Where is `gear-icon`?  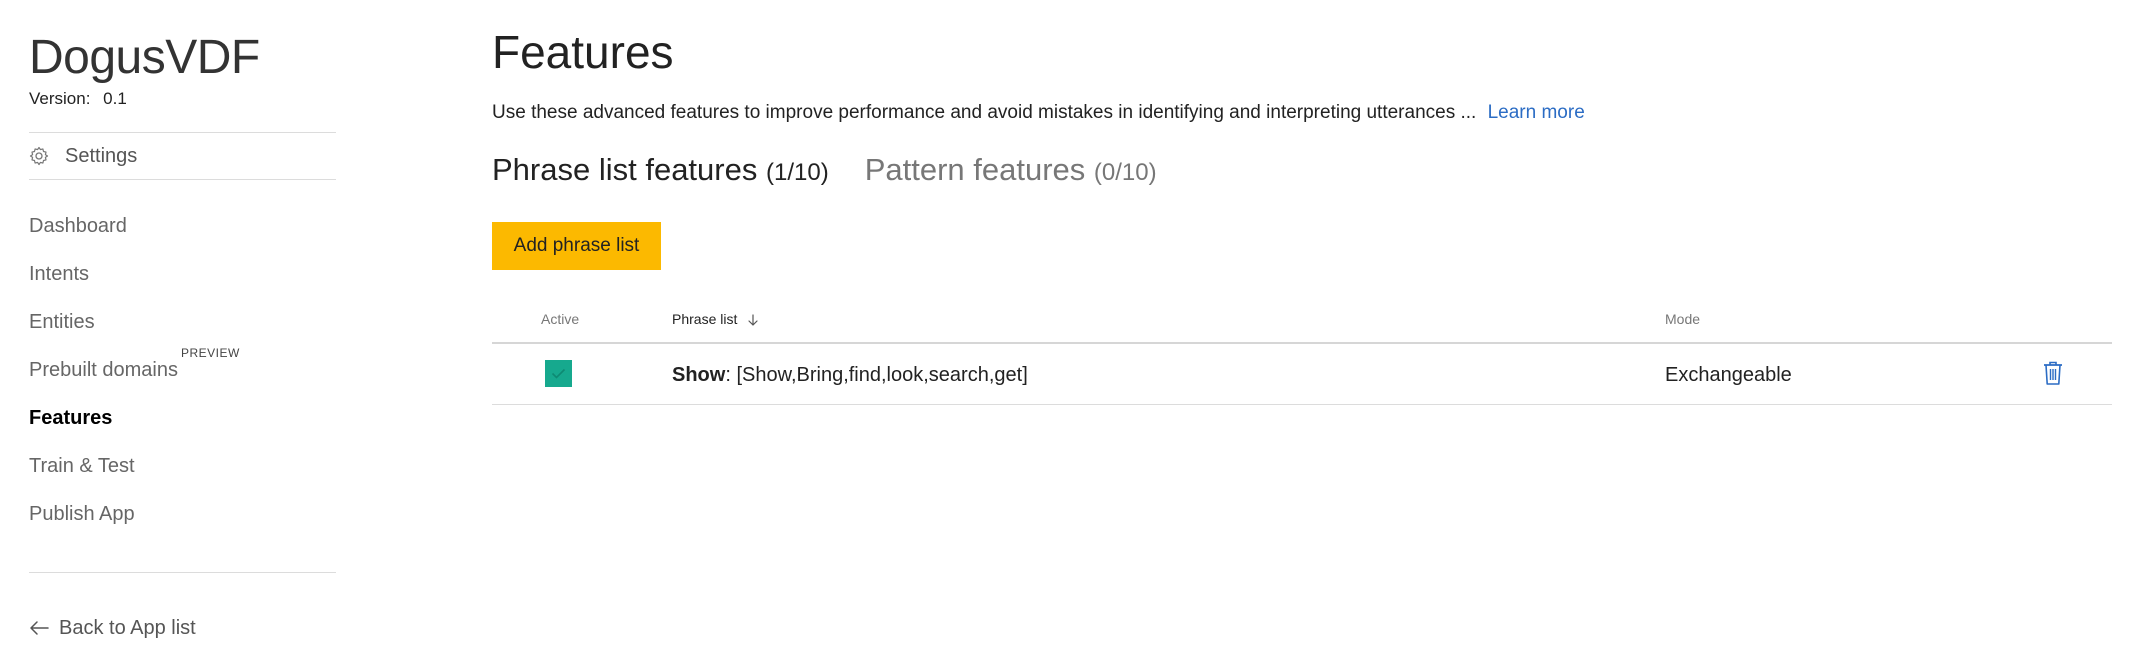 gear-icon is located at coordinates (39, 156).